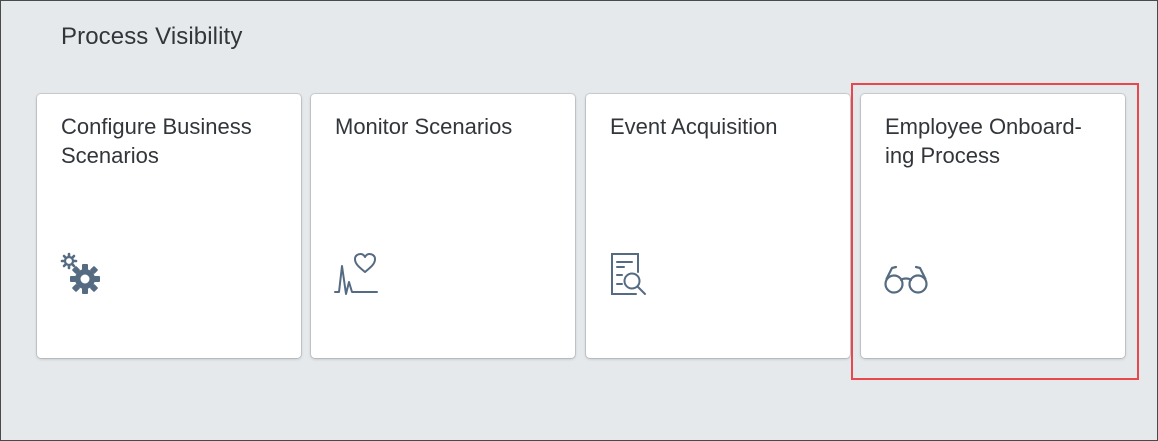 This screenshot has height=441, width=1158. Describe the element at coordinates (983, 141) in the screenshot. I see `tile-title: Employee Onboard-ing Process` at that location.